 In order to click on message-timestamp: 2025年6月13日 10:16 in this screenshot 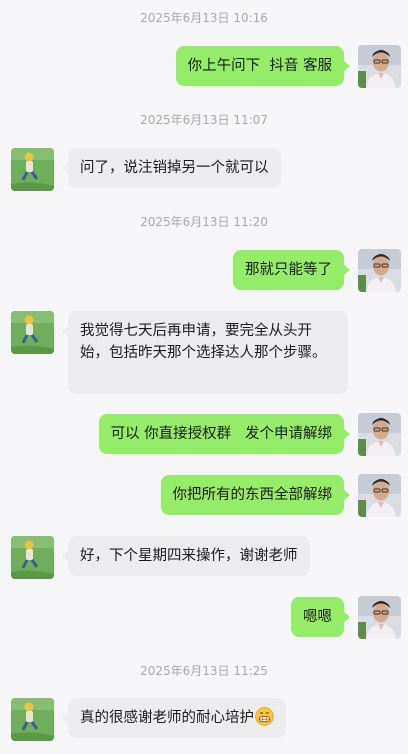, I will do `click(204, 18)`.